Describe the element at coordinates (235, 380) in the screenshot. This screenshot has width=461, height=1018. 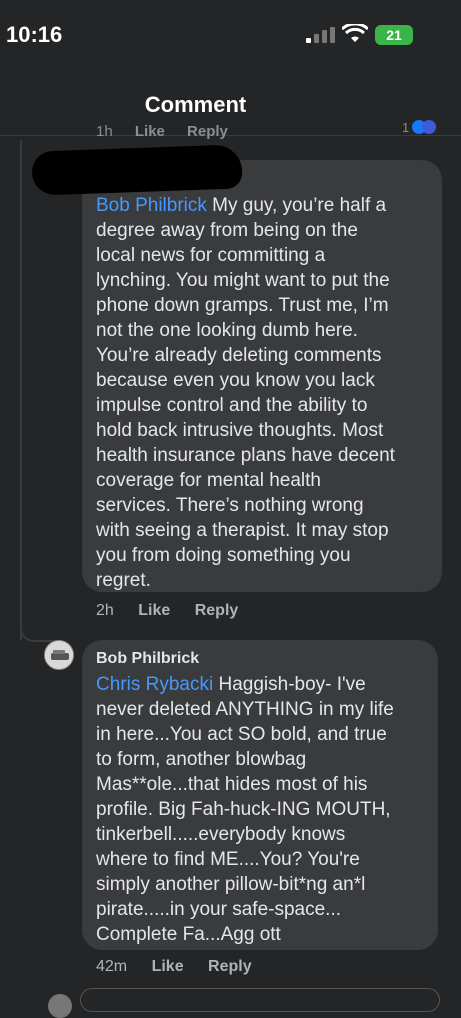
I see `comment-line: because even you know you lack` at that location.